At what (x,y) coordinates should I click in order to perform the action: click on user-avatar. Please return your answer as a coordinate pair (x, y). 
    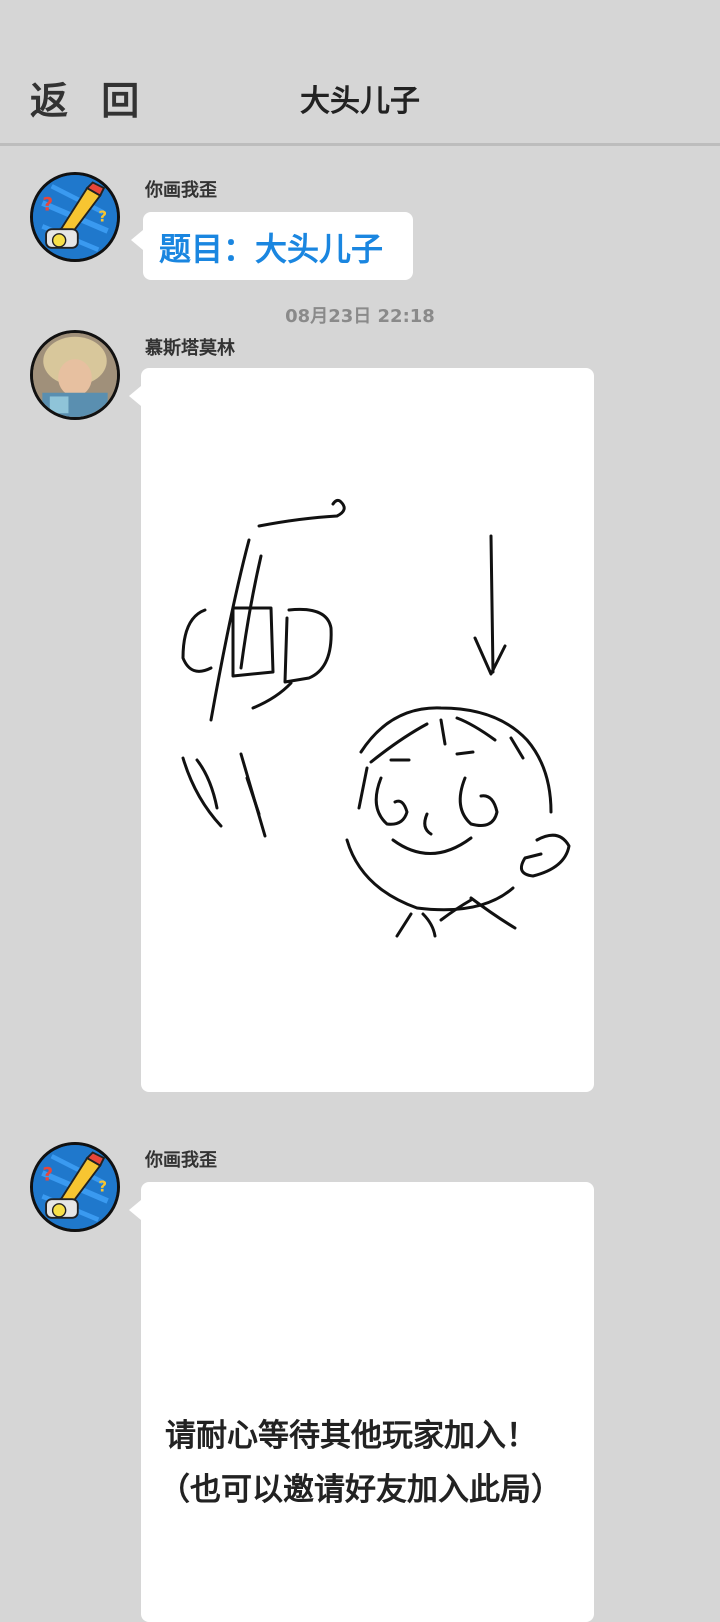
    Looking at the image, I should click on (75, 375).